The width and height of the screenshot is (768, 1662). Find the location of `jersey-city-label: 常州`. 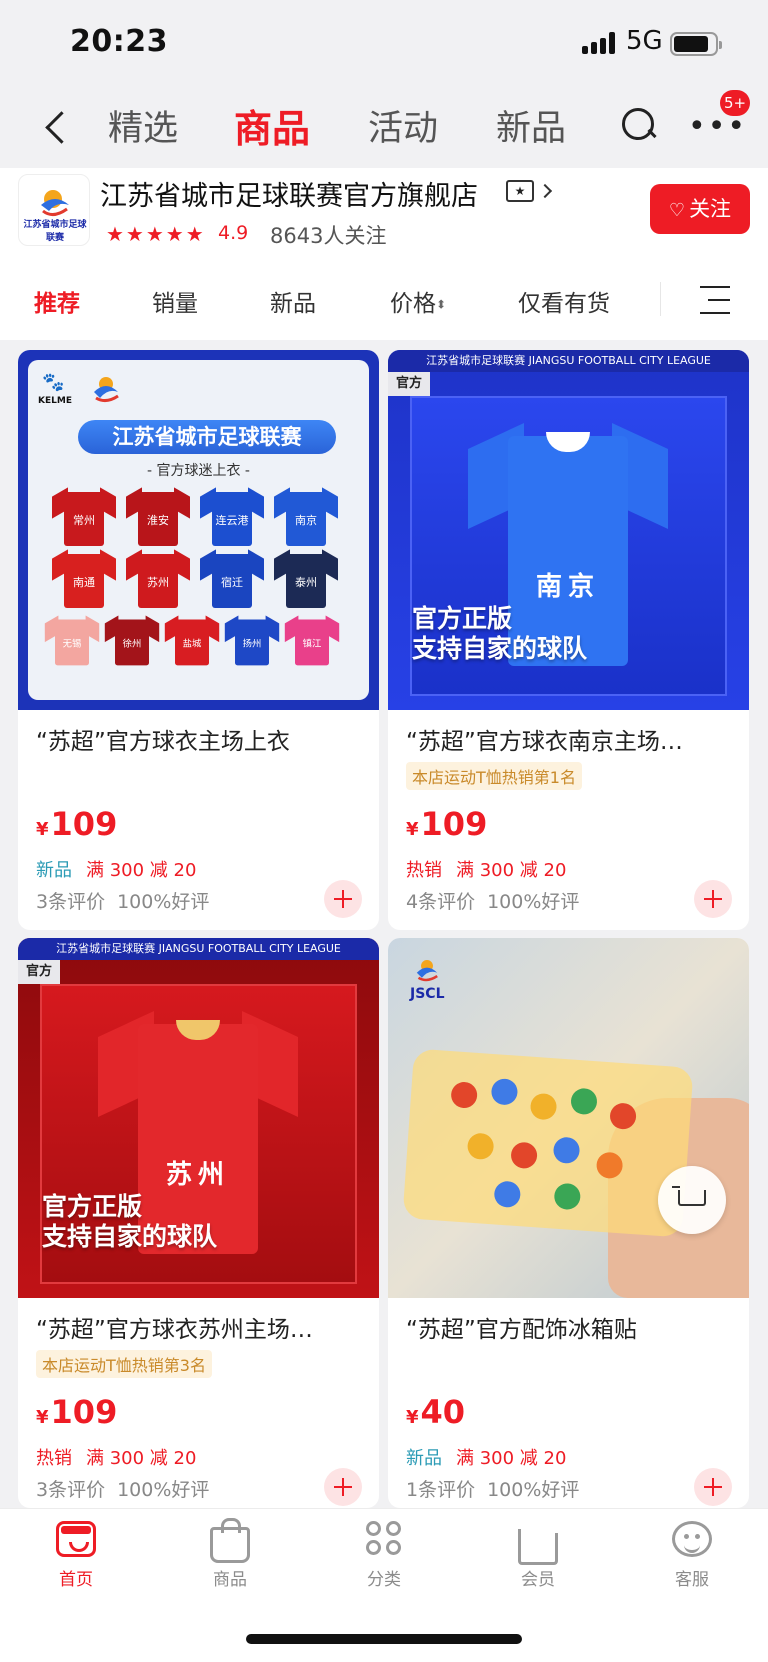

jersey-city-label: 常州 is located at coordinates (84, 520).